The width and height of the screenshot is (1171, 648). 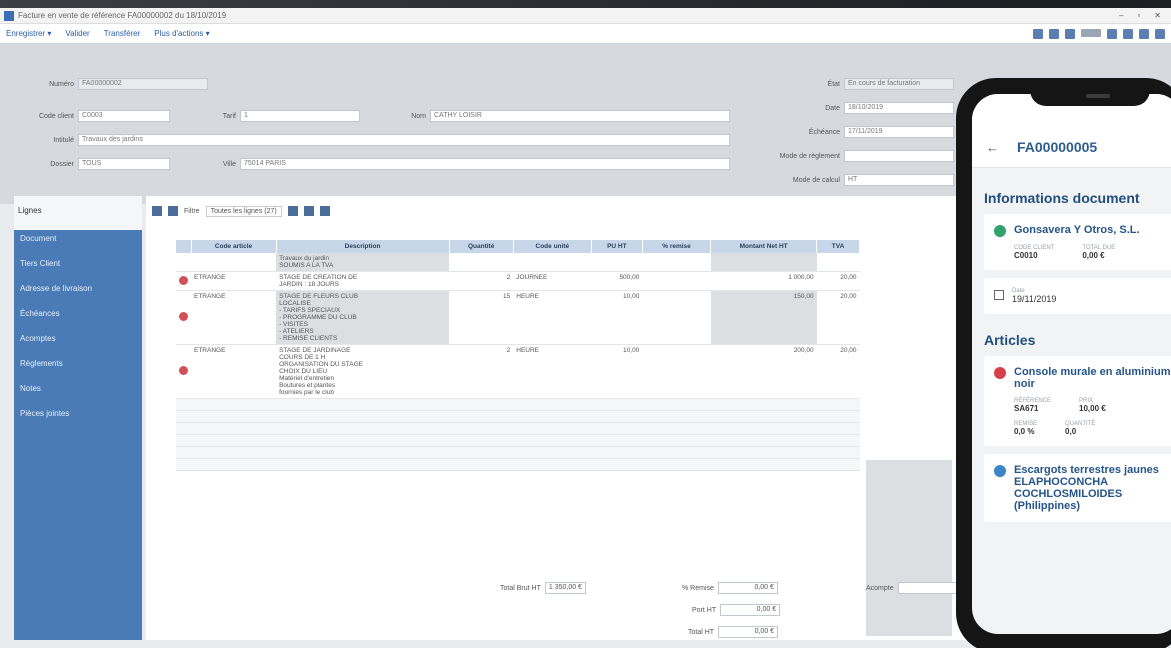 I want to click on print-icon, so click(x=1038, y=33).